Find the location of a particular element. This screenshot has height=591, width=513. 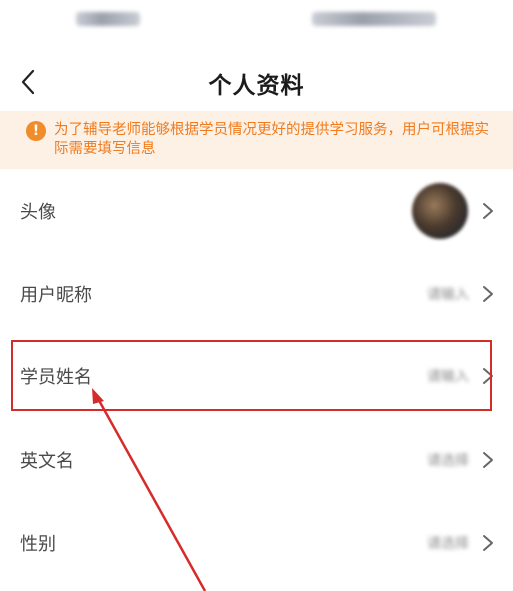

info-icon: ! is located at coordinates (36, 131).